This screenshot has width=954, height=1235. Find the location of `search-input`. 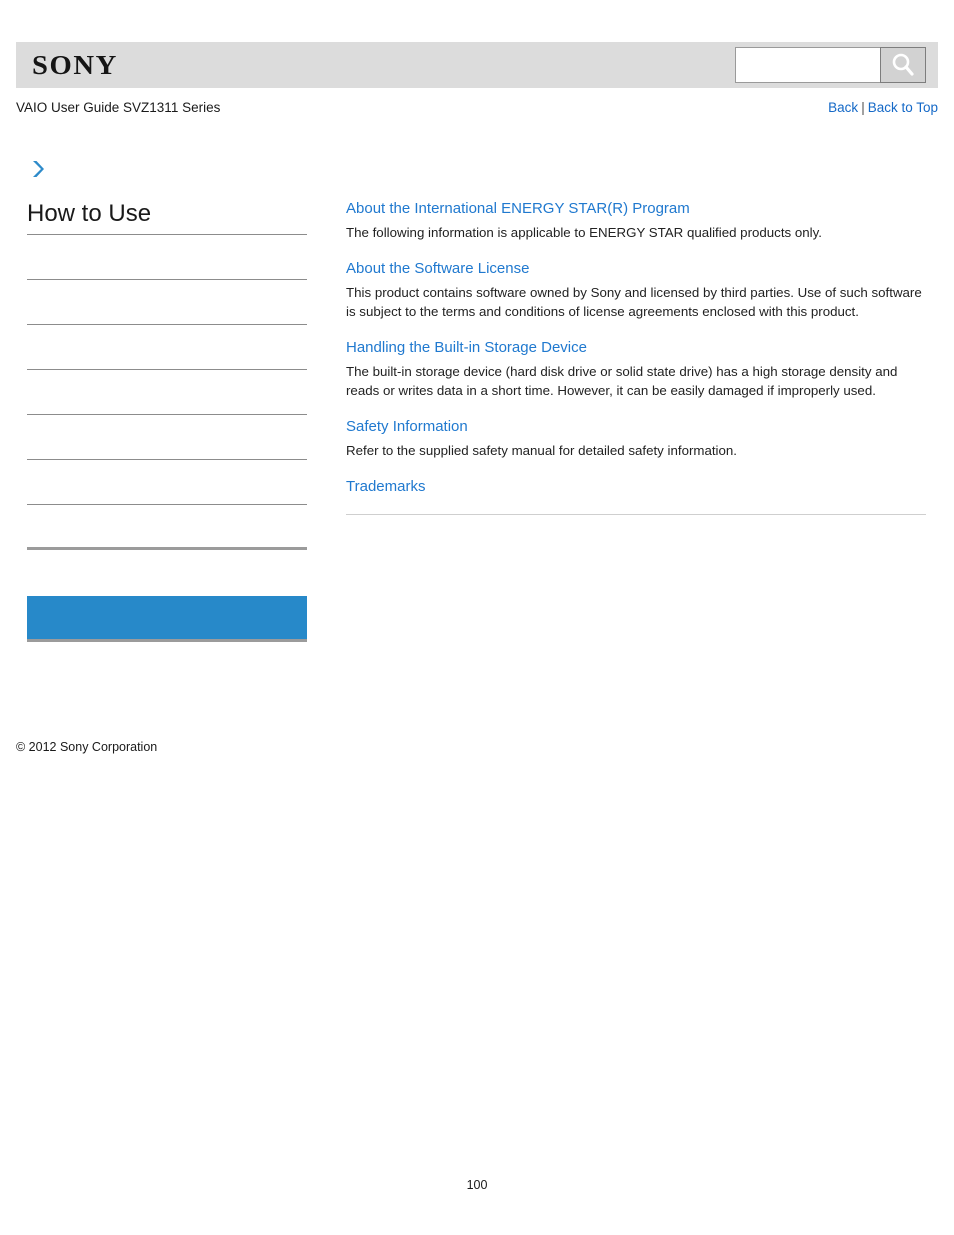

search-input is located at coordinates (807, 65).